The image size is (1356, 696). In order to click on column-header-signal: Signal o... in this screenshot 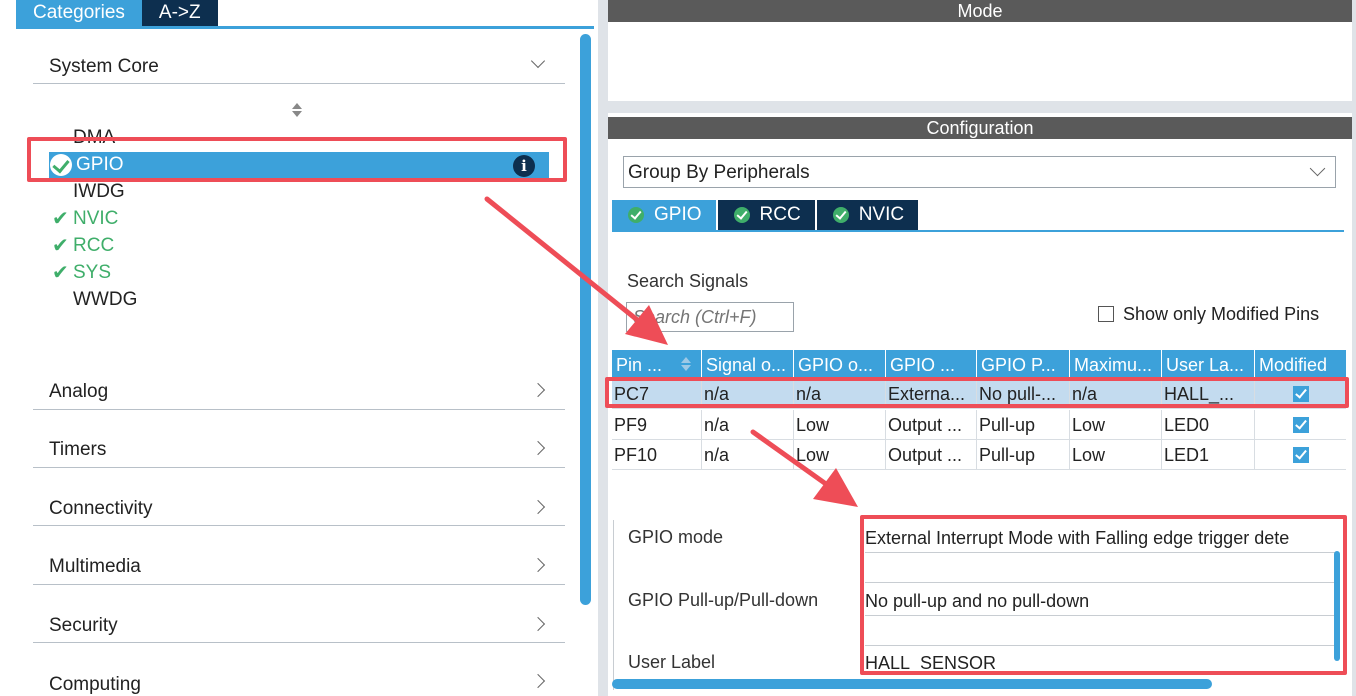, I will do `click(748, 364)`.